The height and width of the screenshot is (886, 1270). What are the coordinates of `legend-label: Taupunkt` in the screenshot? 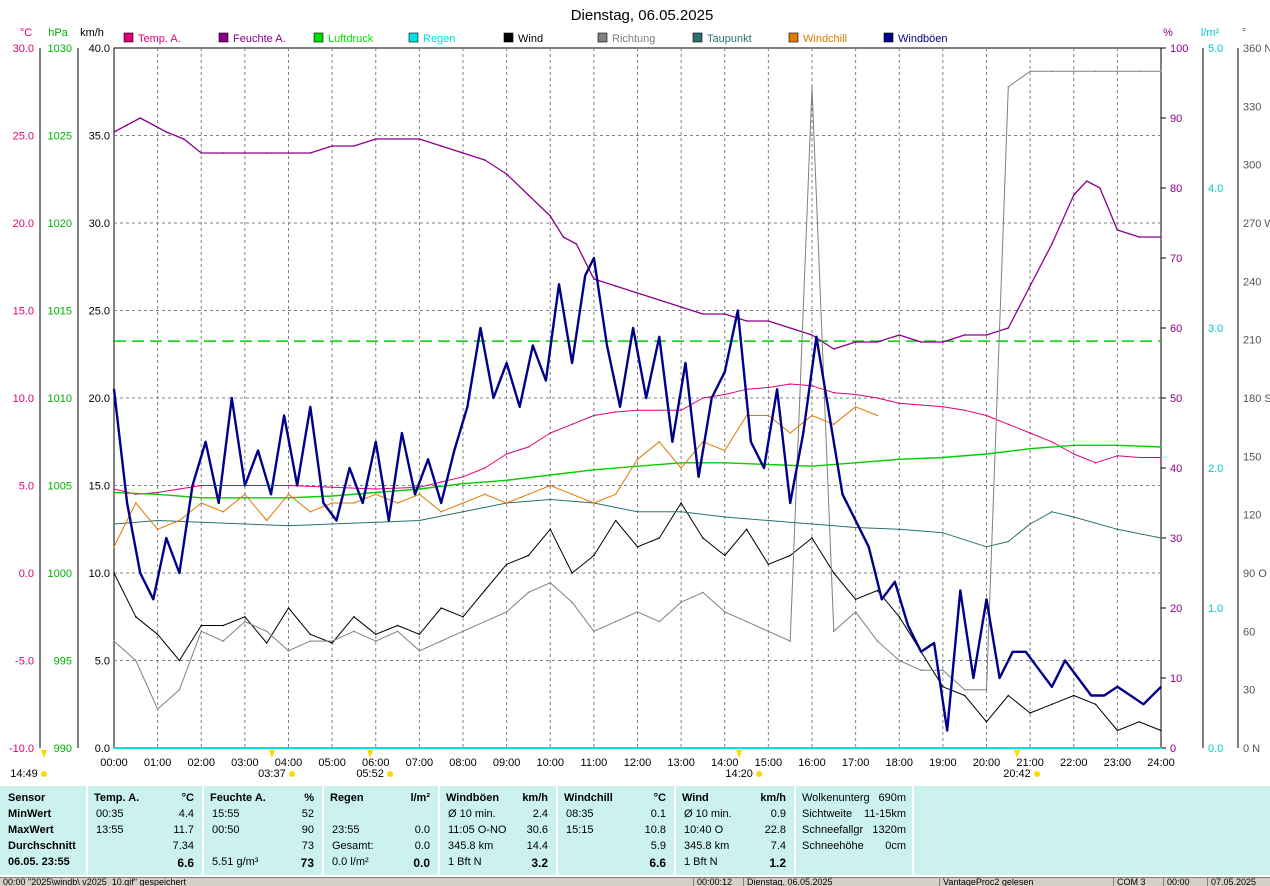 It's located at (729, 39).